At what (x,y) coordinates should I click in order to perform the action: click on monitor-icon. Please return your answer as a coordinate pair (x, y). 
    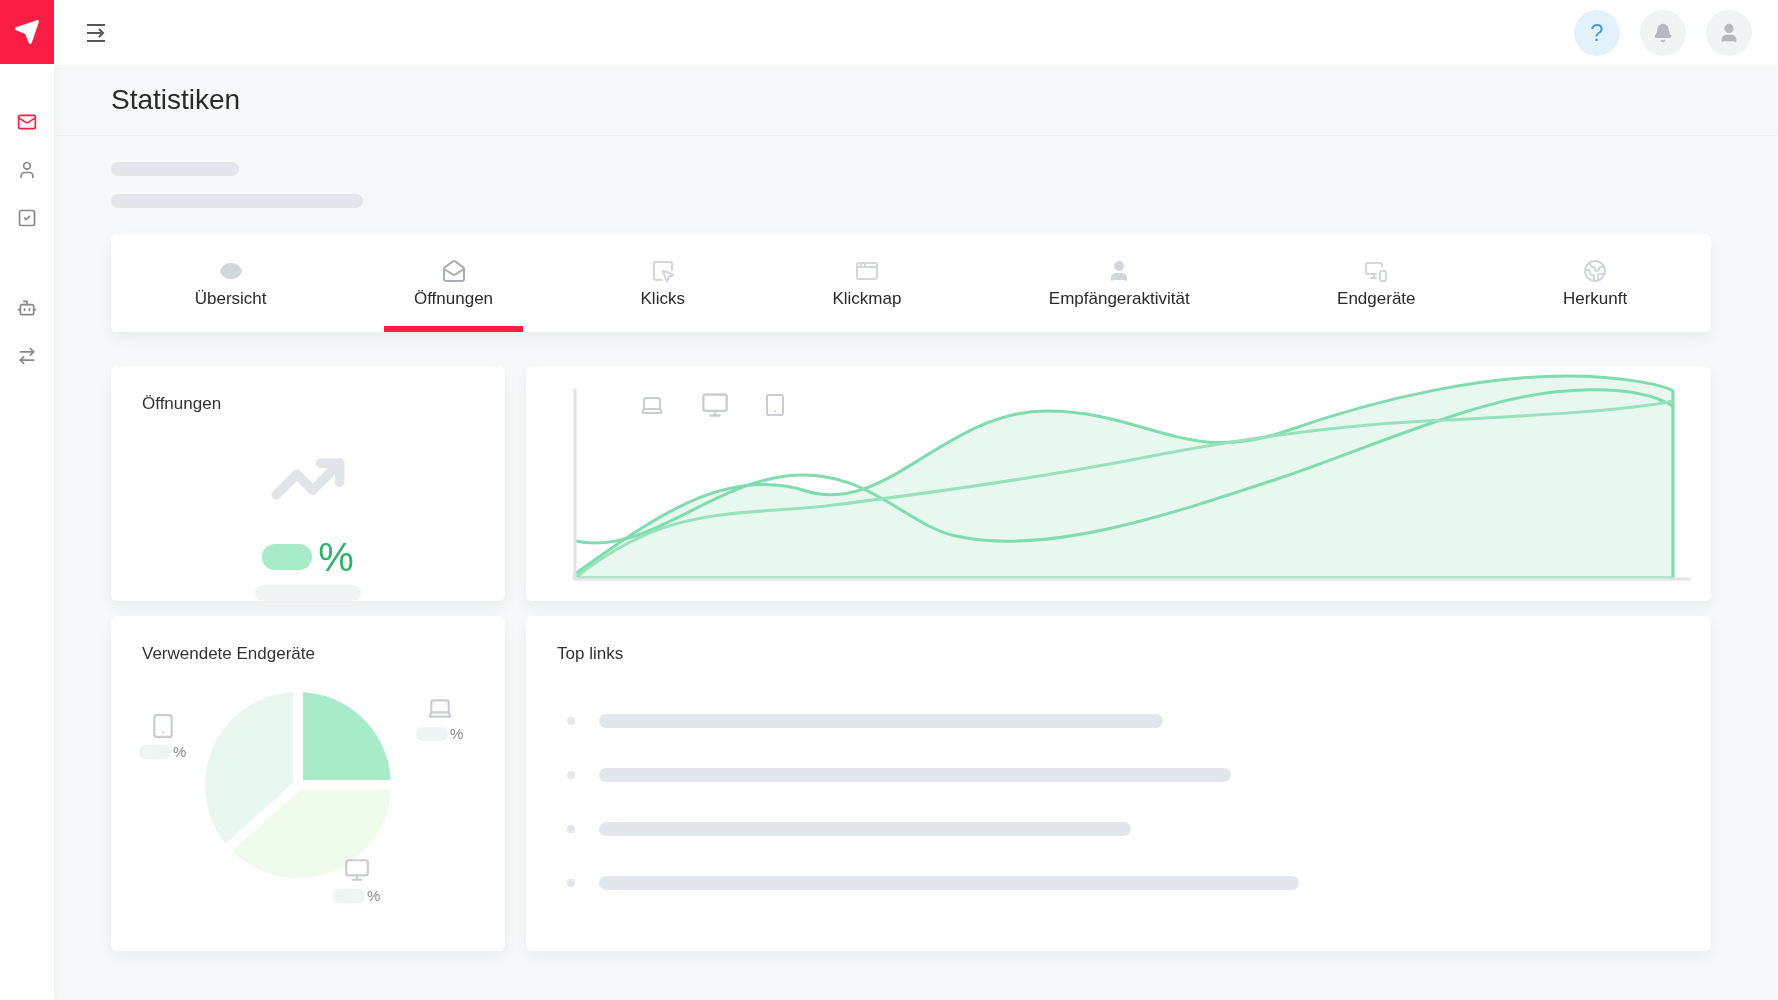
    Looking at the image, I should click on (715, 405).